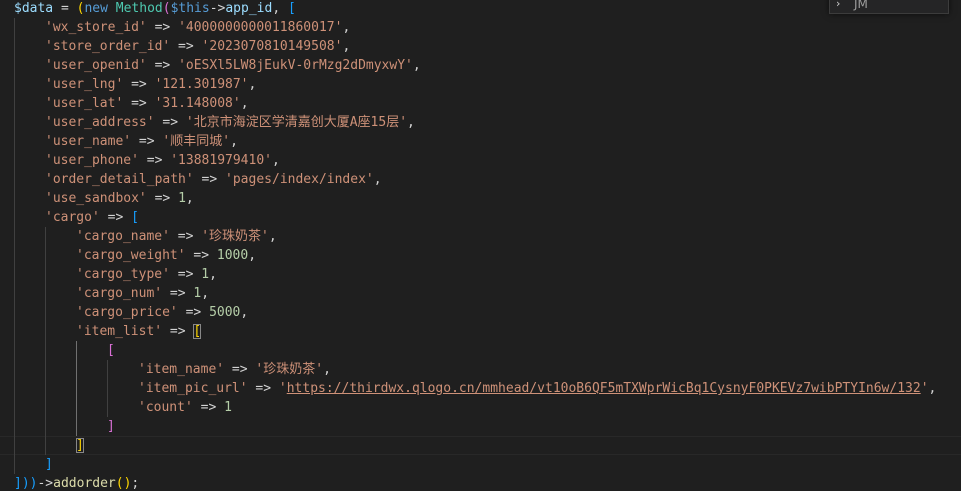 The height and width of the screenshot is (491, 961). What do you see at coordinates (190, 8) in the screenshot?
I see `this-keyword: $this` at bounding box center [190, 8].